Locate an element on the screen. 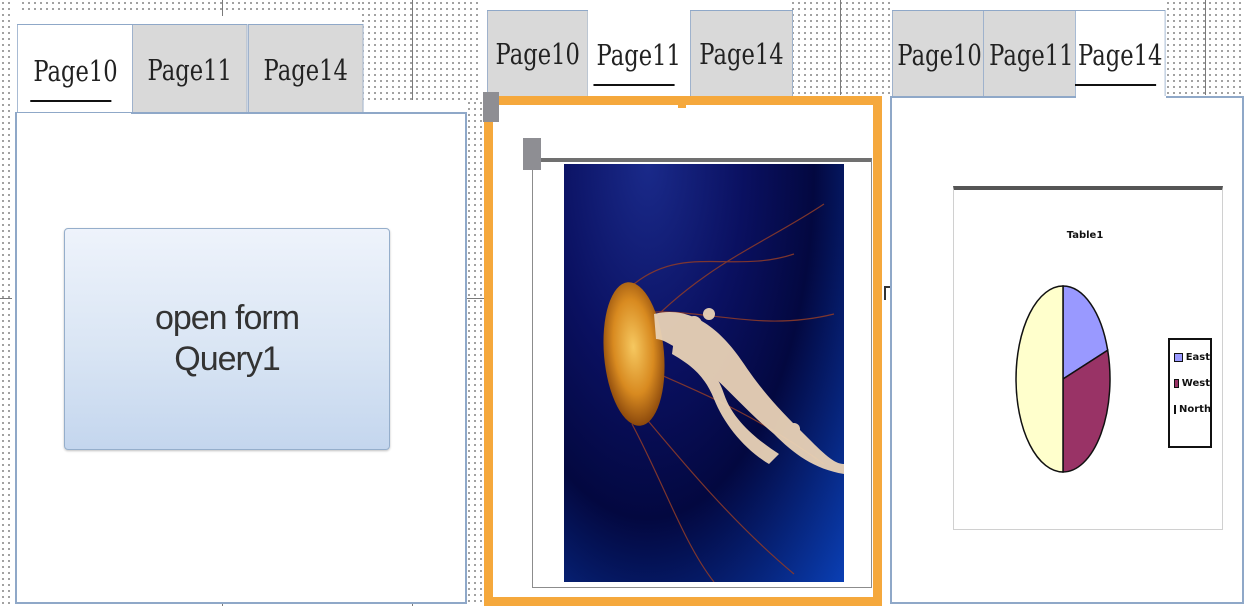 This screenshot has height=606, width=1244. legend-item-north: North is located at coordinates (1190, 409).